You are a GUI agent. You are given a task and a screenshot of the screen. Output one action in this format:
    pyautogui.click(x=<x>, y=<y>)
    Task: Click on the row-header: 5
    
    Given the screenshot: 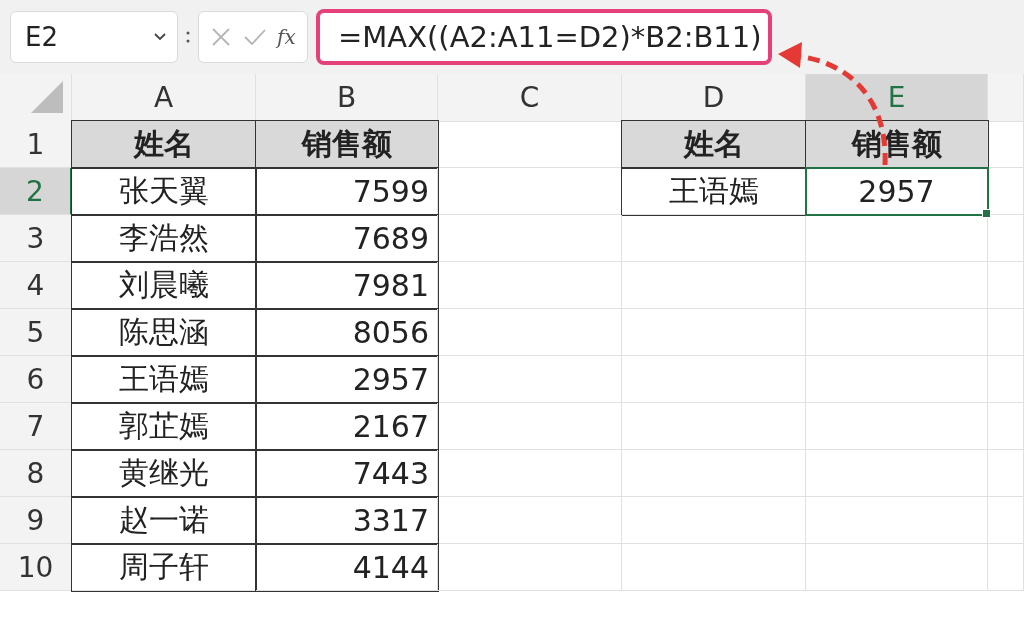 What is the action you would take?
    pyautogui.click(x=36, y=332)
    